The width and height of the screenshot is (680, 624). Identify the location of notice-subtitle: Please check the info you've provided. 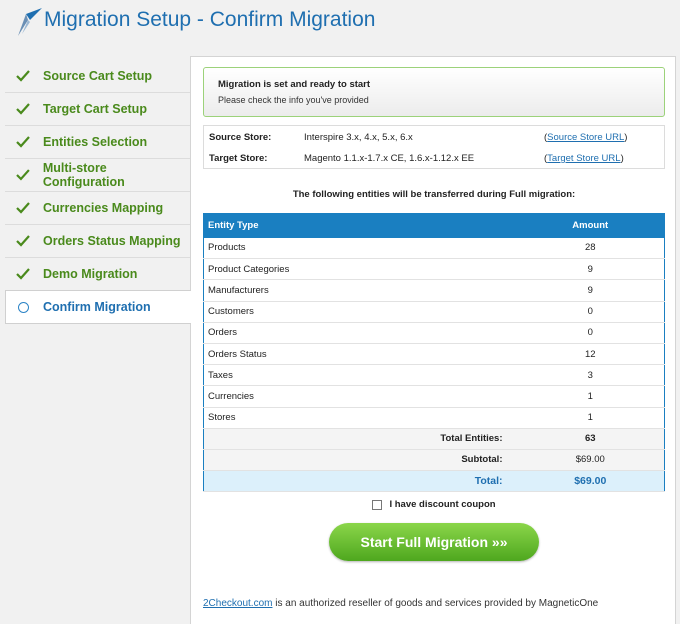
(293, 100).